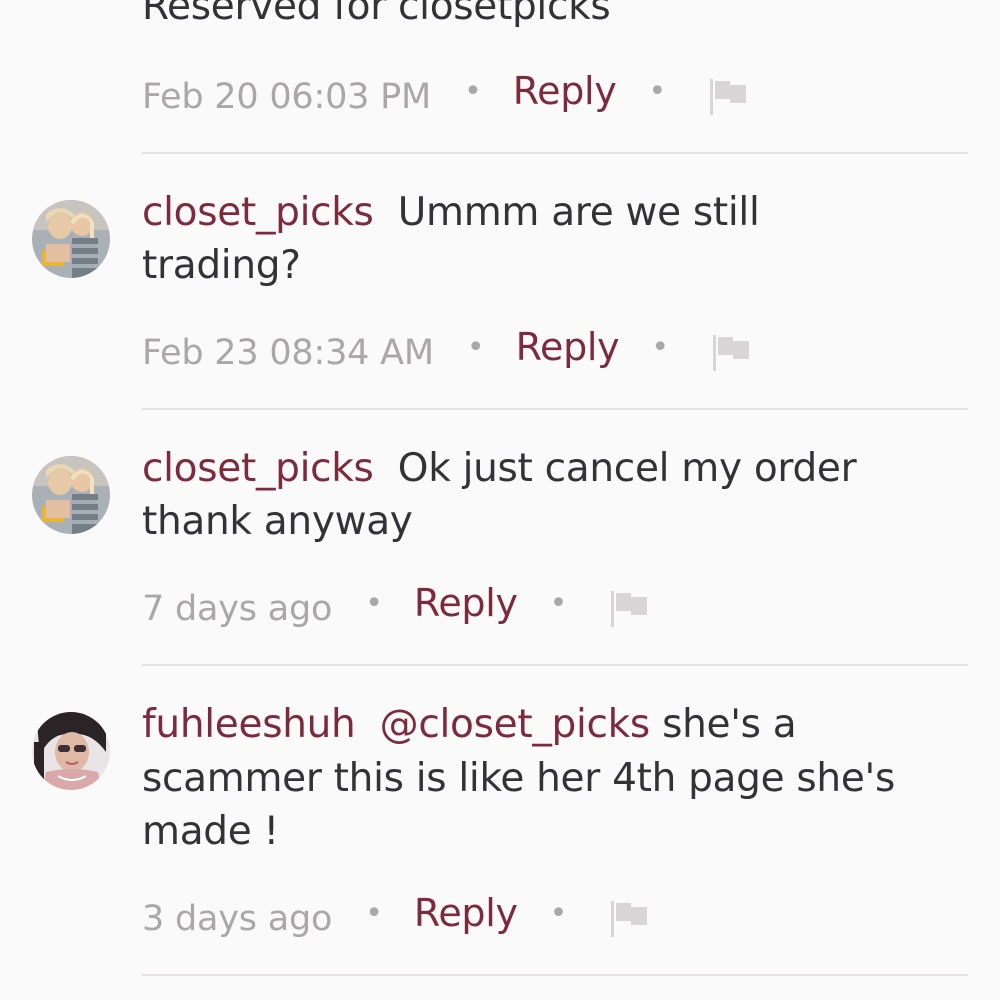  I want to click on comment-timestamp: 7 days ago, so click(237, 609).